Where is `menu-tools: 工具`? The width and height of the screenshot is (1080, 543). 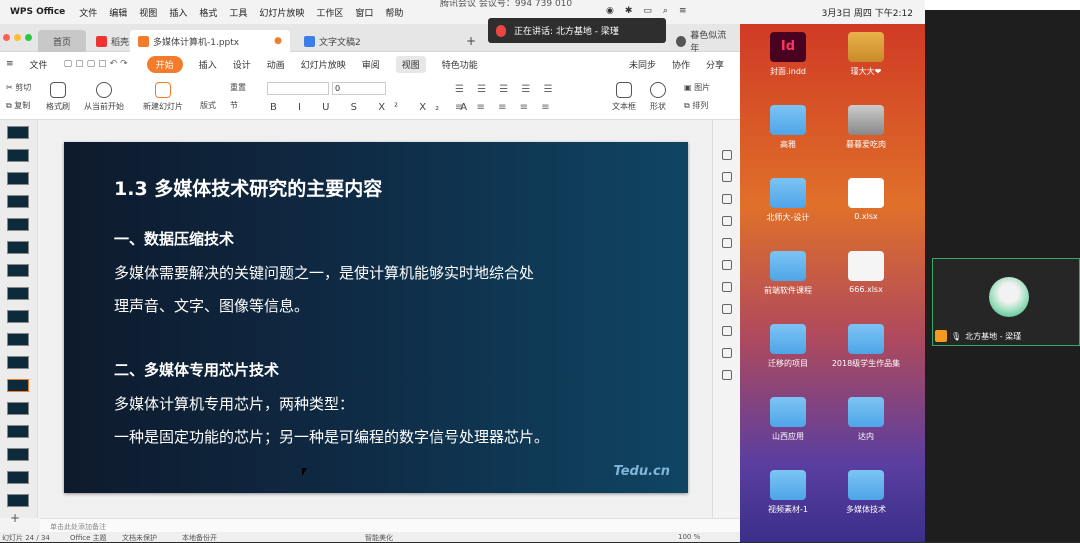 menu-tools: 工具 is located at coordinates (238, 12).